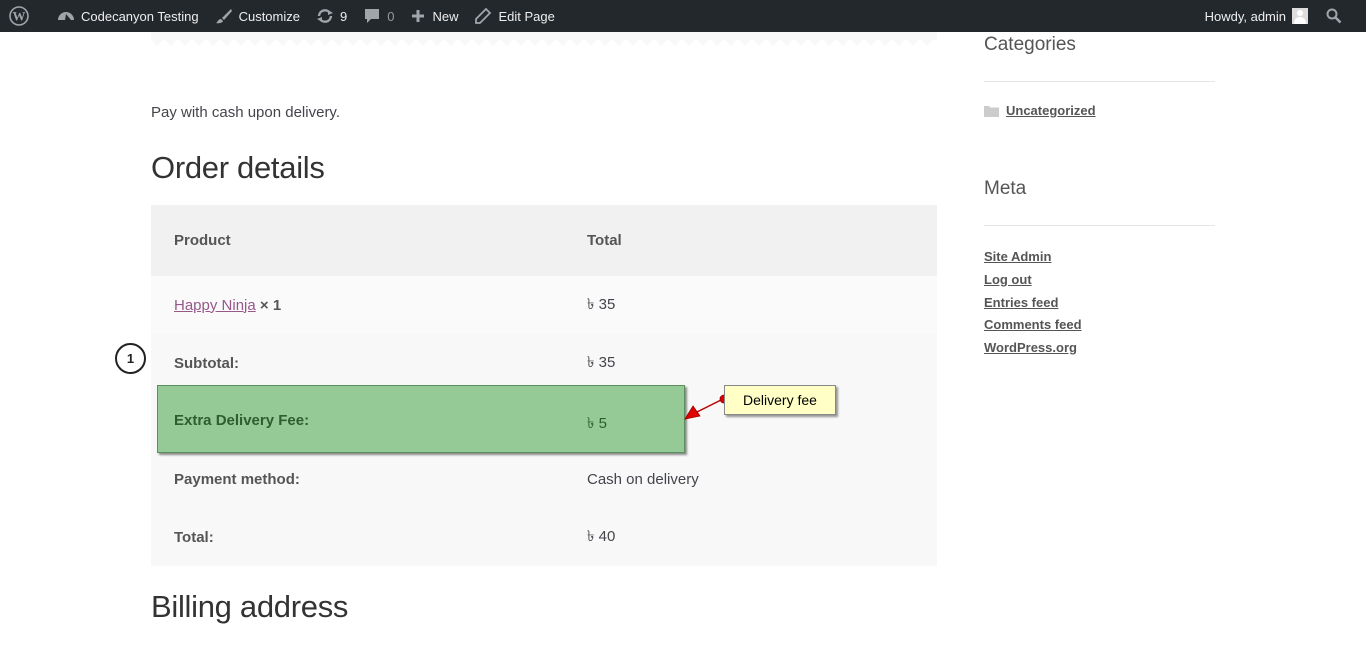 The image size is (1366, 654). I want to click on payment-method-row: Payment method: Cash on delivery, so click(544, 479).